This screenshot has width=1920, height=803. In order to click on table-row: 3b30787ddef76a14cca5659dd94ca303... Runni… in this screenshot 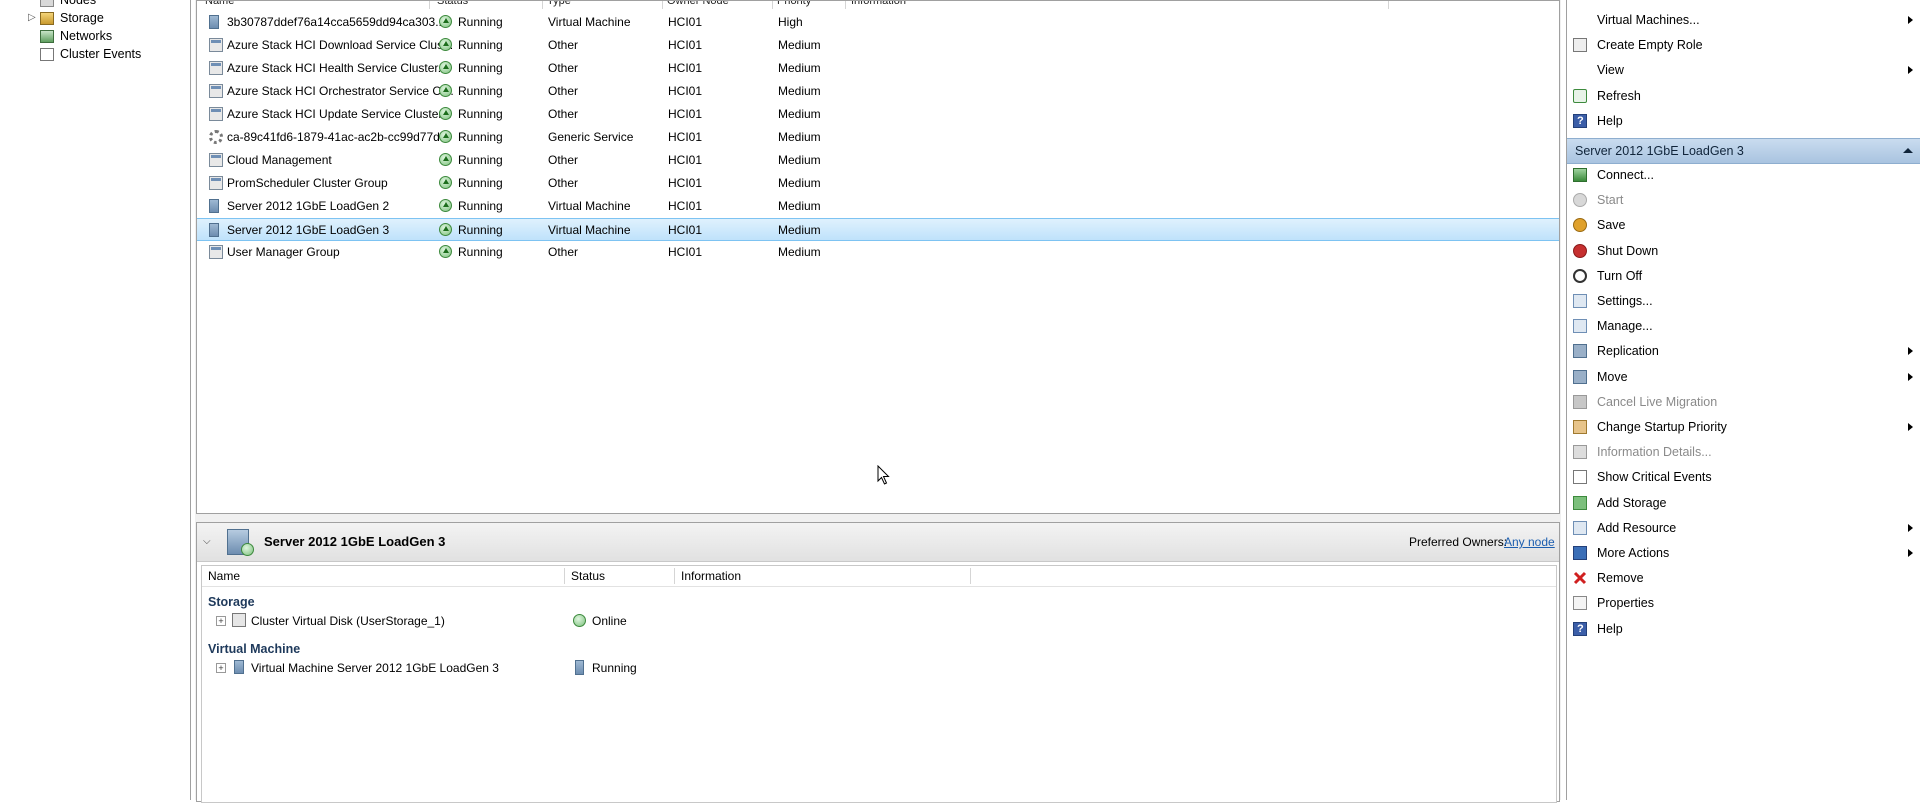, I will do `click(878, 22)`.